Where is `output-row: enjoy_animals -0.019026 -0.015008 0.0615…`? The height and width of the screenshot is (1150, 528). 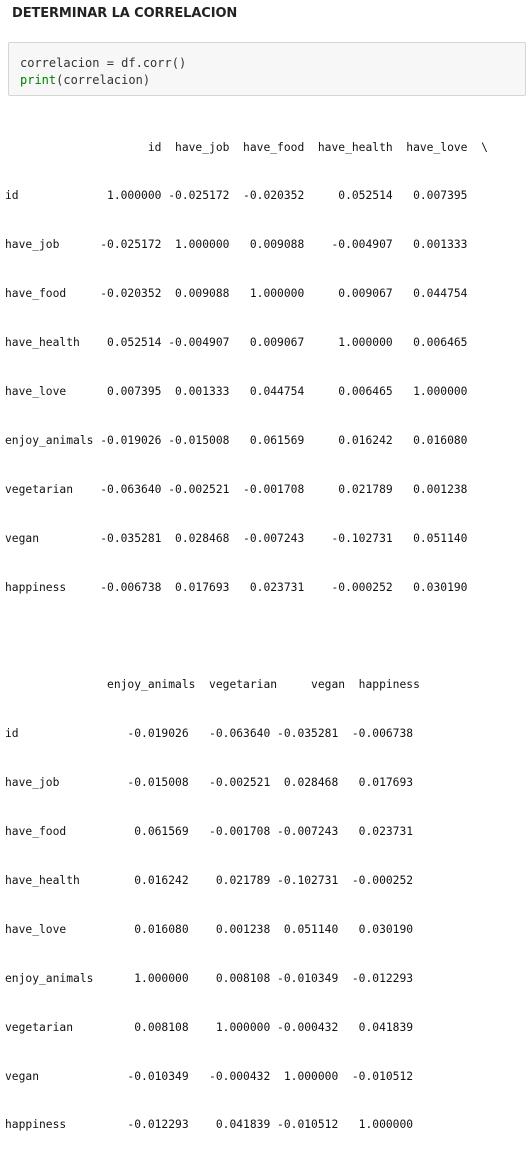
output-row: enjoy_animals -0.019026 -0.015008 0.0615… is located at coordinates (236, 440).